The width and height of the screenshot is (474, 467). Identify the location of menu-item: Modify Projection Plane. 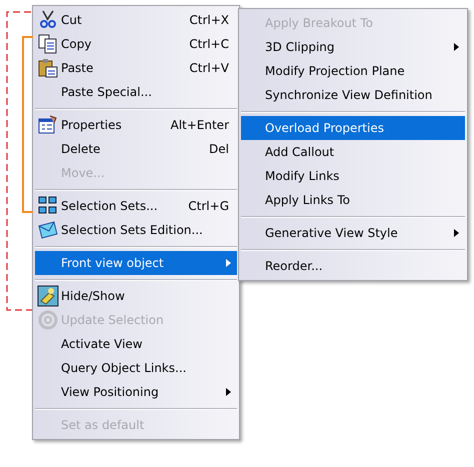
(353, 71).